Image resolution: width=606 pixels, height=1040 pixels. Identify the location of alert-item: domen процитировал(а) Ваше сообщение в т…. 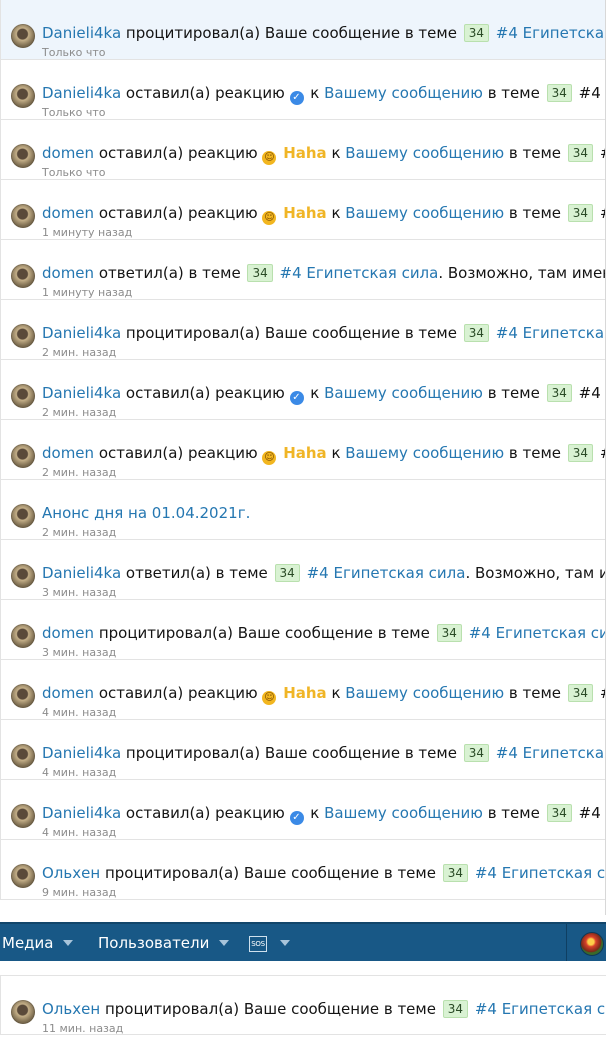
(302, 630).